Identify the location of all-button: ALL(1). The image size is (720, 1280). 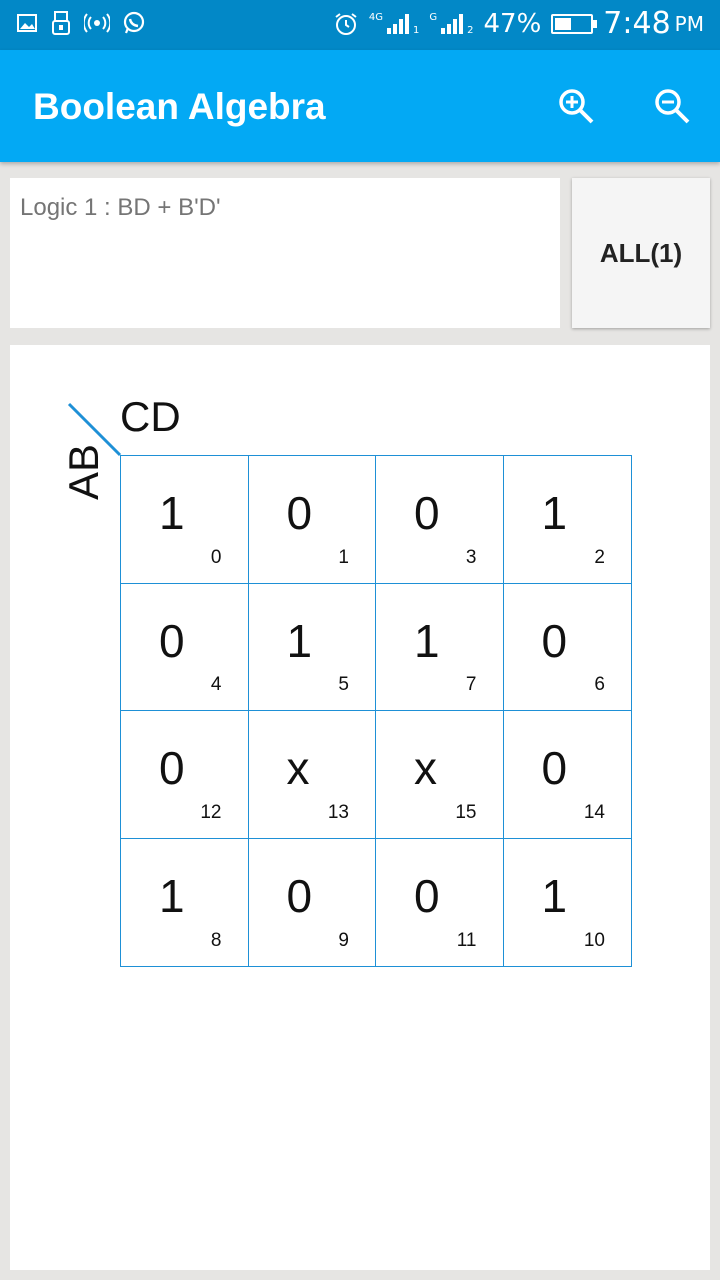
(641, 253).